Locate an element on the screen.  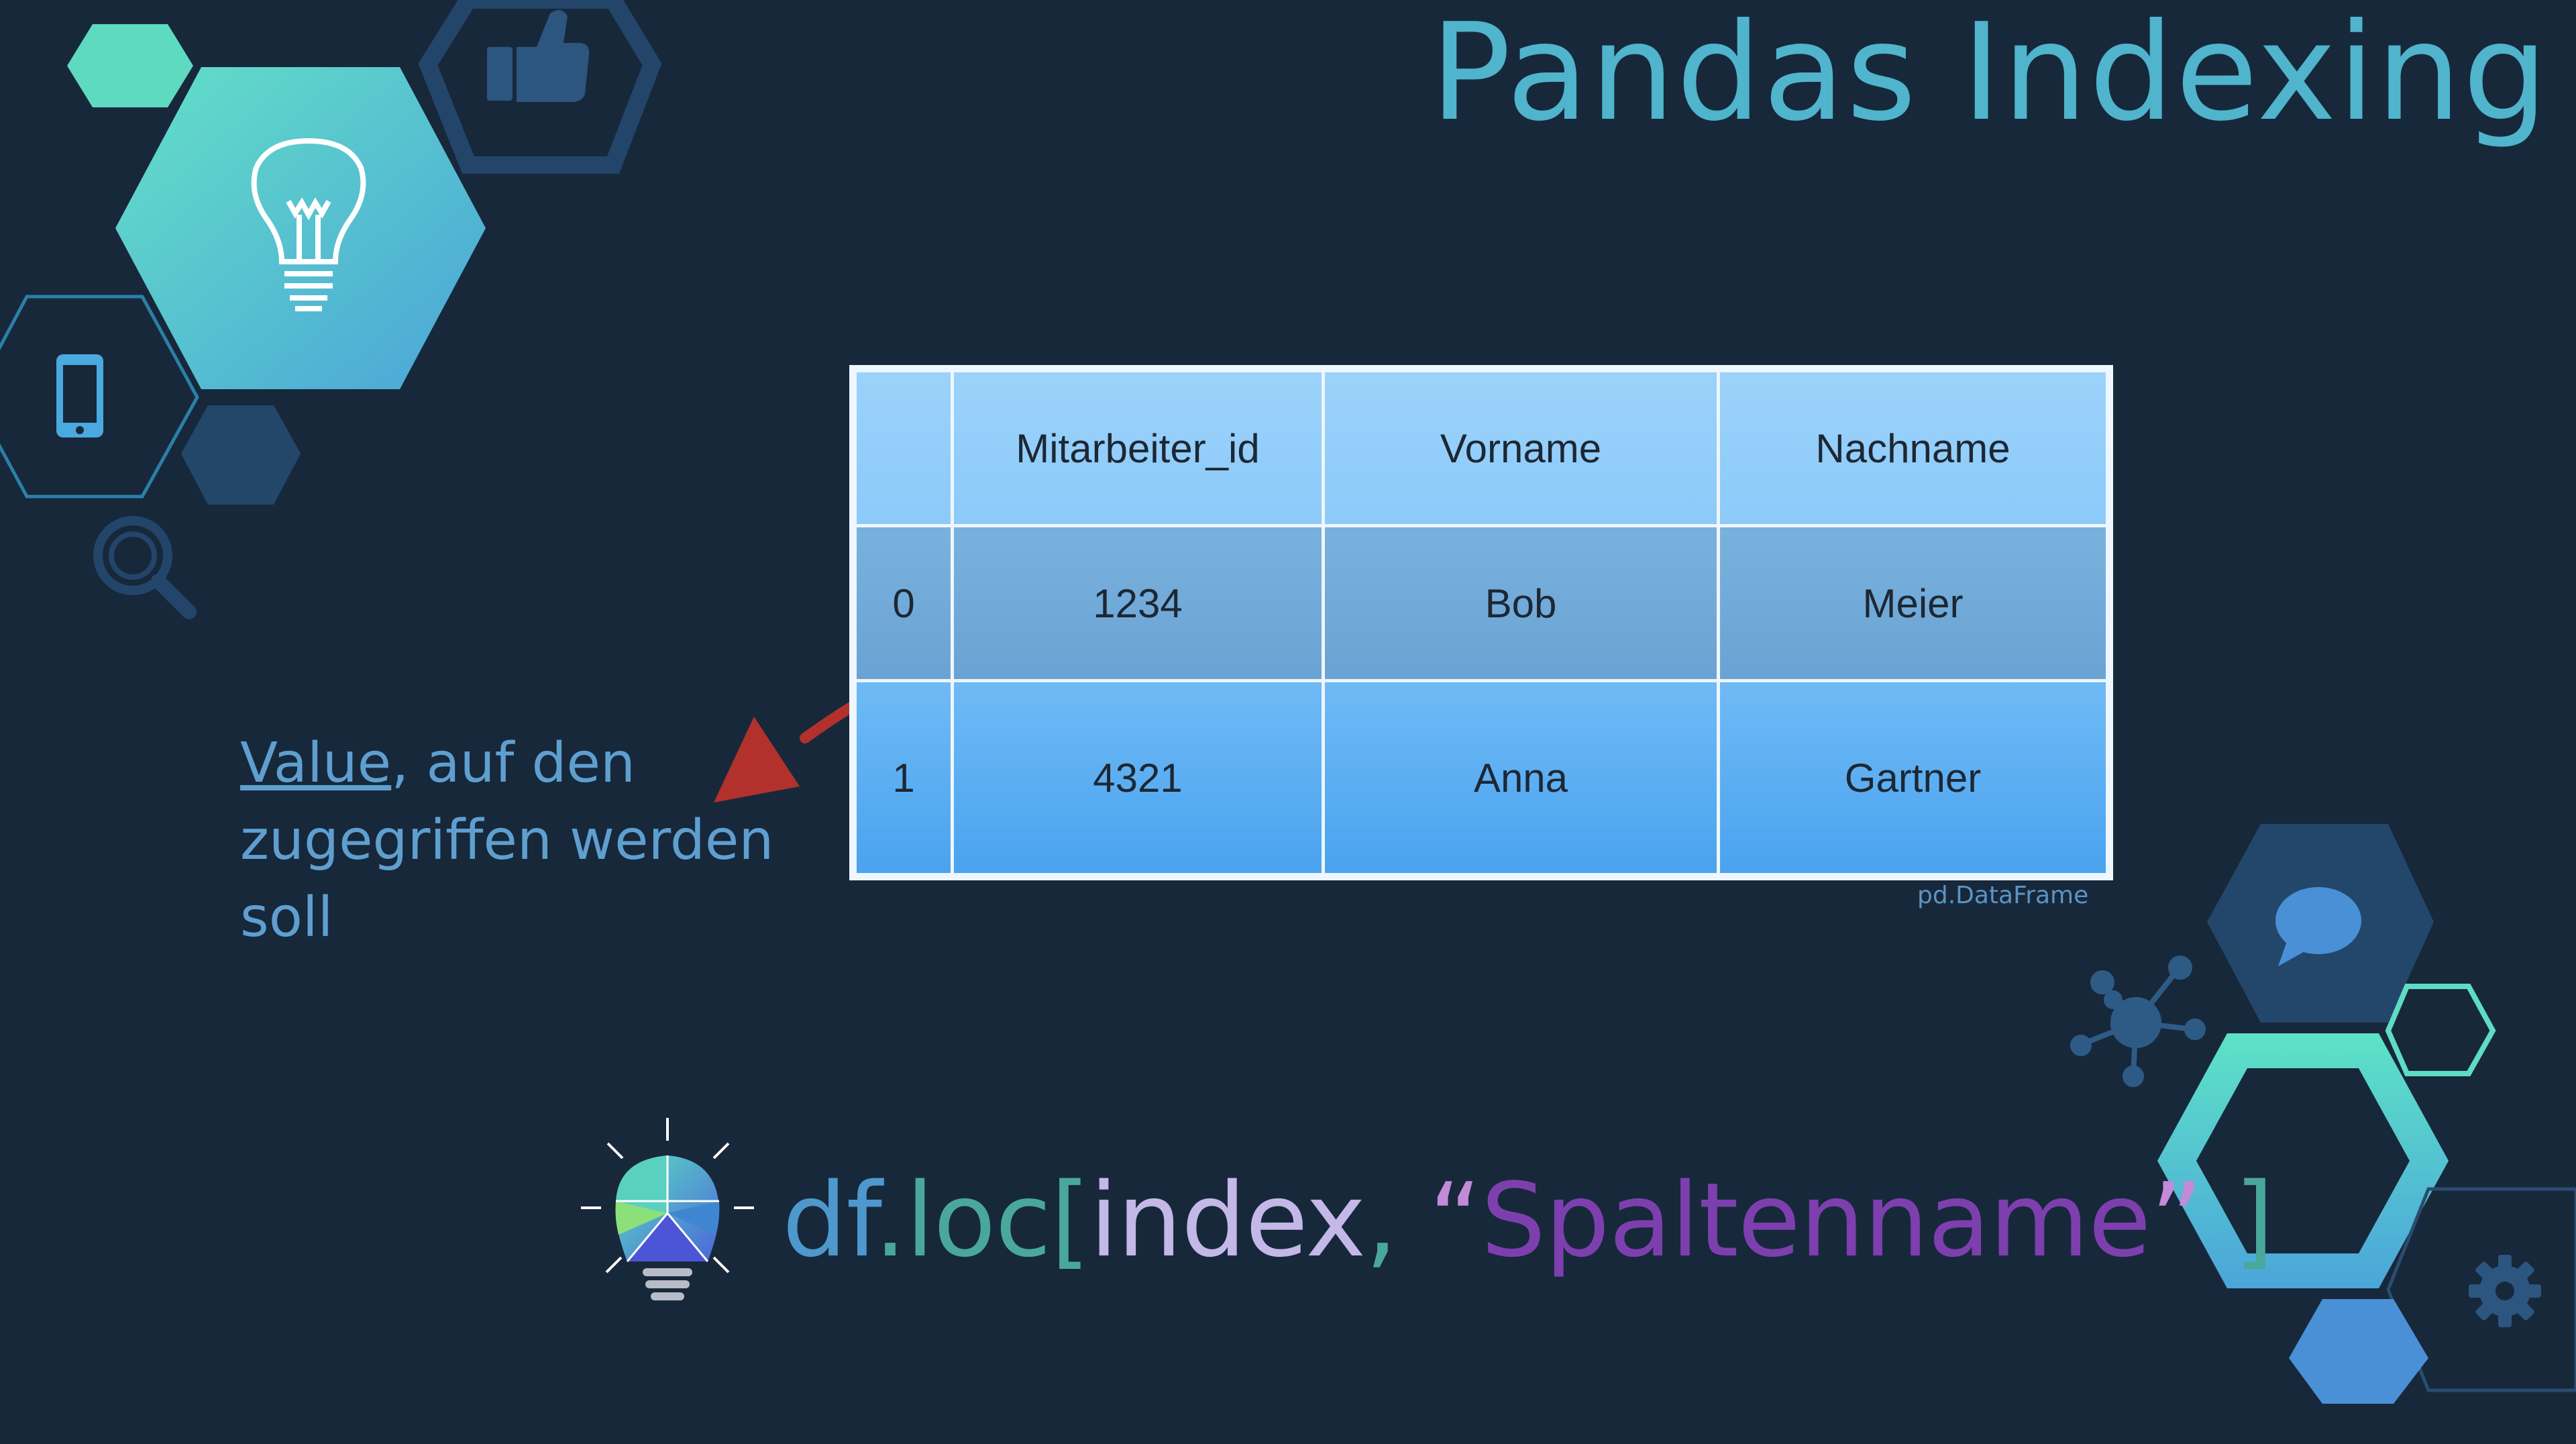
colorful-lightbulb-icon is located at coordinates (667, 1209).